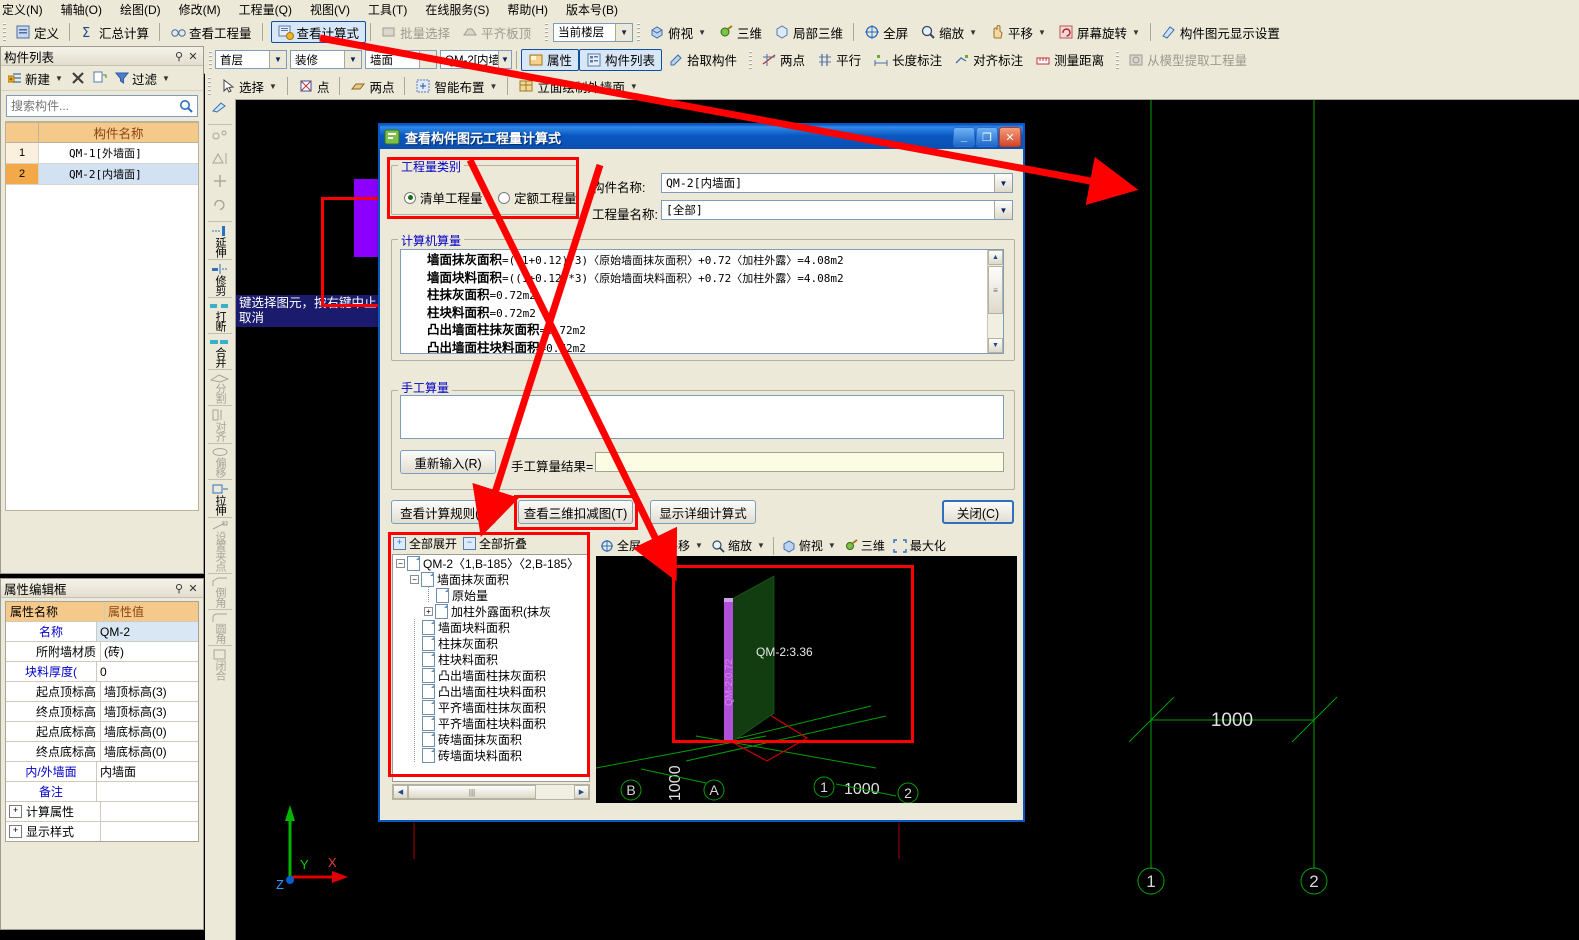 This screenshot has width=1579, height=940. What do you see at coordinates (987, 137) in the screenshot?
I see `maximize-button: ❐` at bounding box center [987, 137].